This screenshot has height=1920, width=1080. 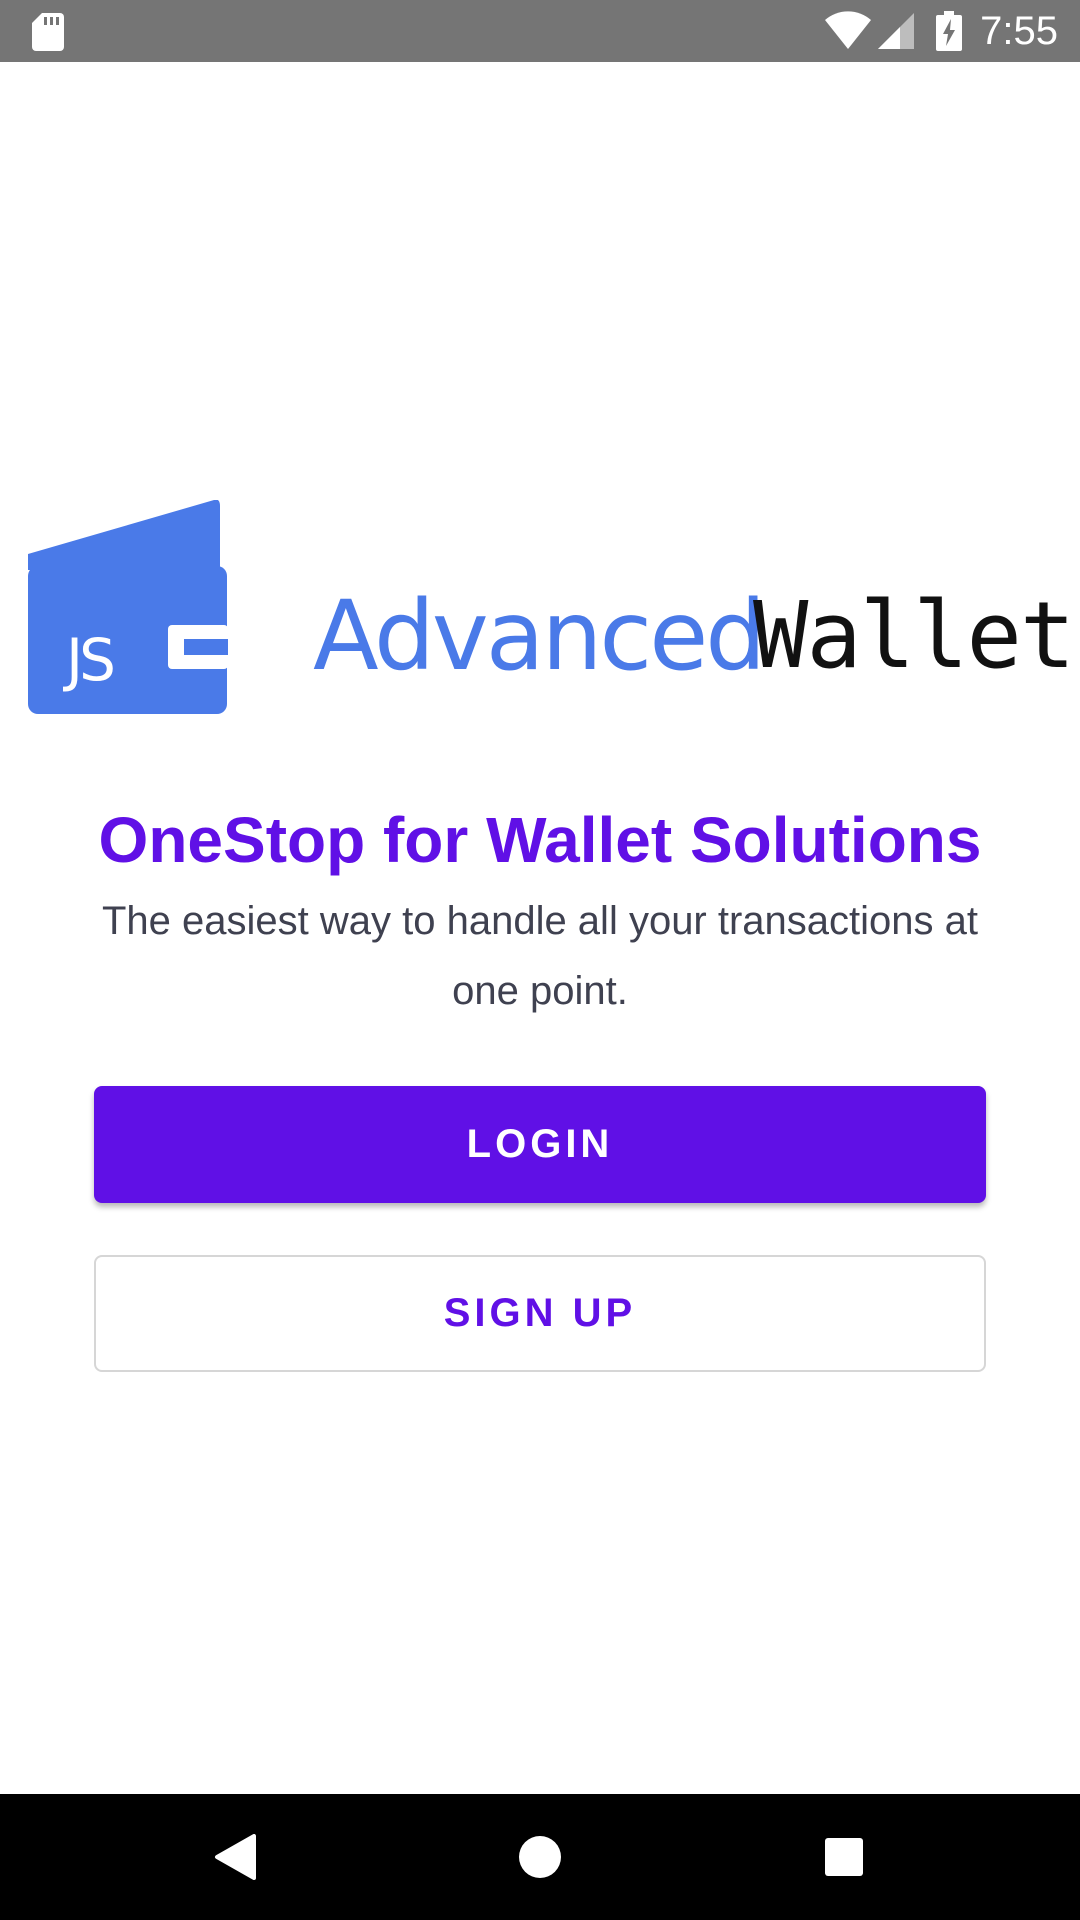 What do you see at coordinates (540, 1144) in the screenshot?
I see `login-button: LOGIN` at bounding box center [540, 1144].